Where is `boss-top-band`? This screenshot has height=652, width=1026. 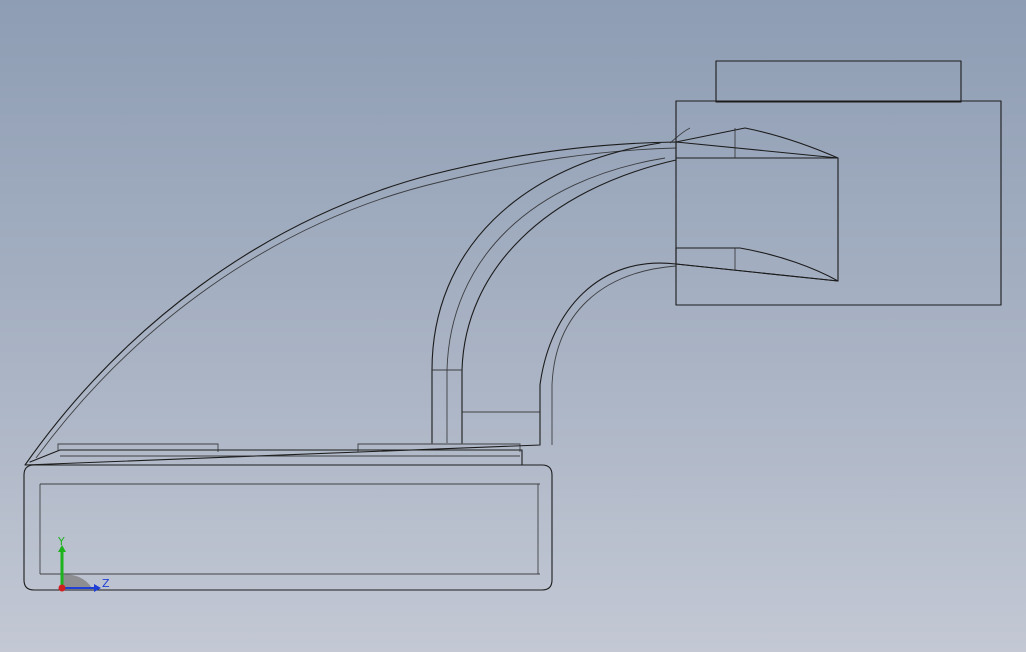
boss-top-band is located at coordinates (838, 81).